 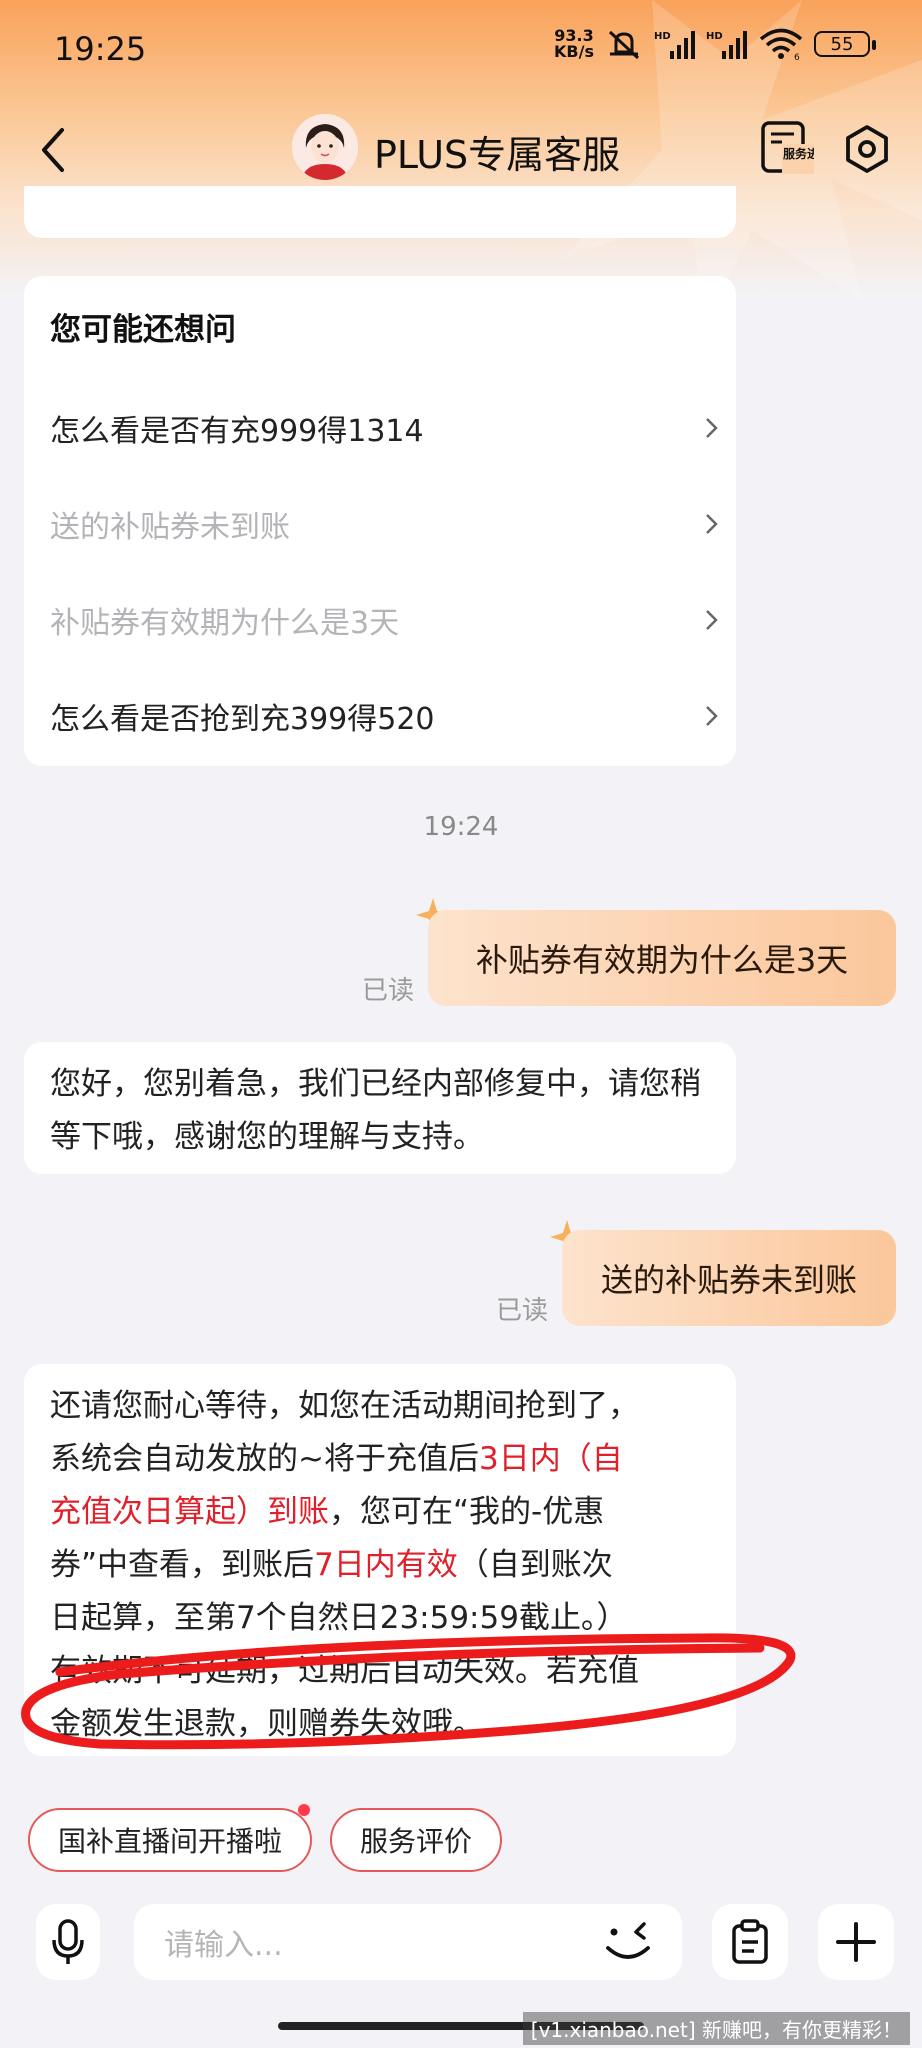 I want to click on network-speed: 93.3 KB/s, so click(x=574, y=44).